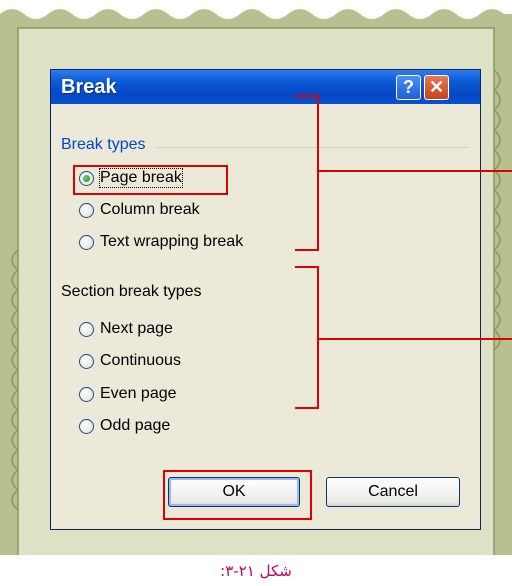 Image resolution: width=512 pixels, height=586 pixels. I want to click on title-bar: Break ? ✕, so click(265, 87).